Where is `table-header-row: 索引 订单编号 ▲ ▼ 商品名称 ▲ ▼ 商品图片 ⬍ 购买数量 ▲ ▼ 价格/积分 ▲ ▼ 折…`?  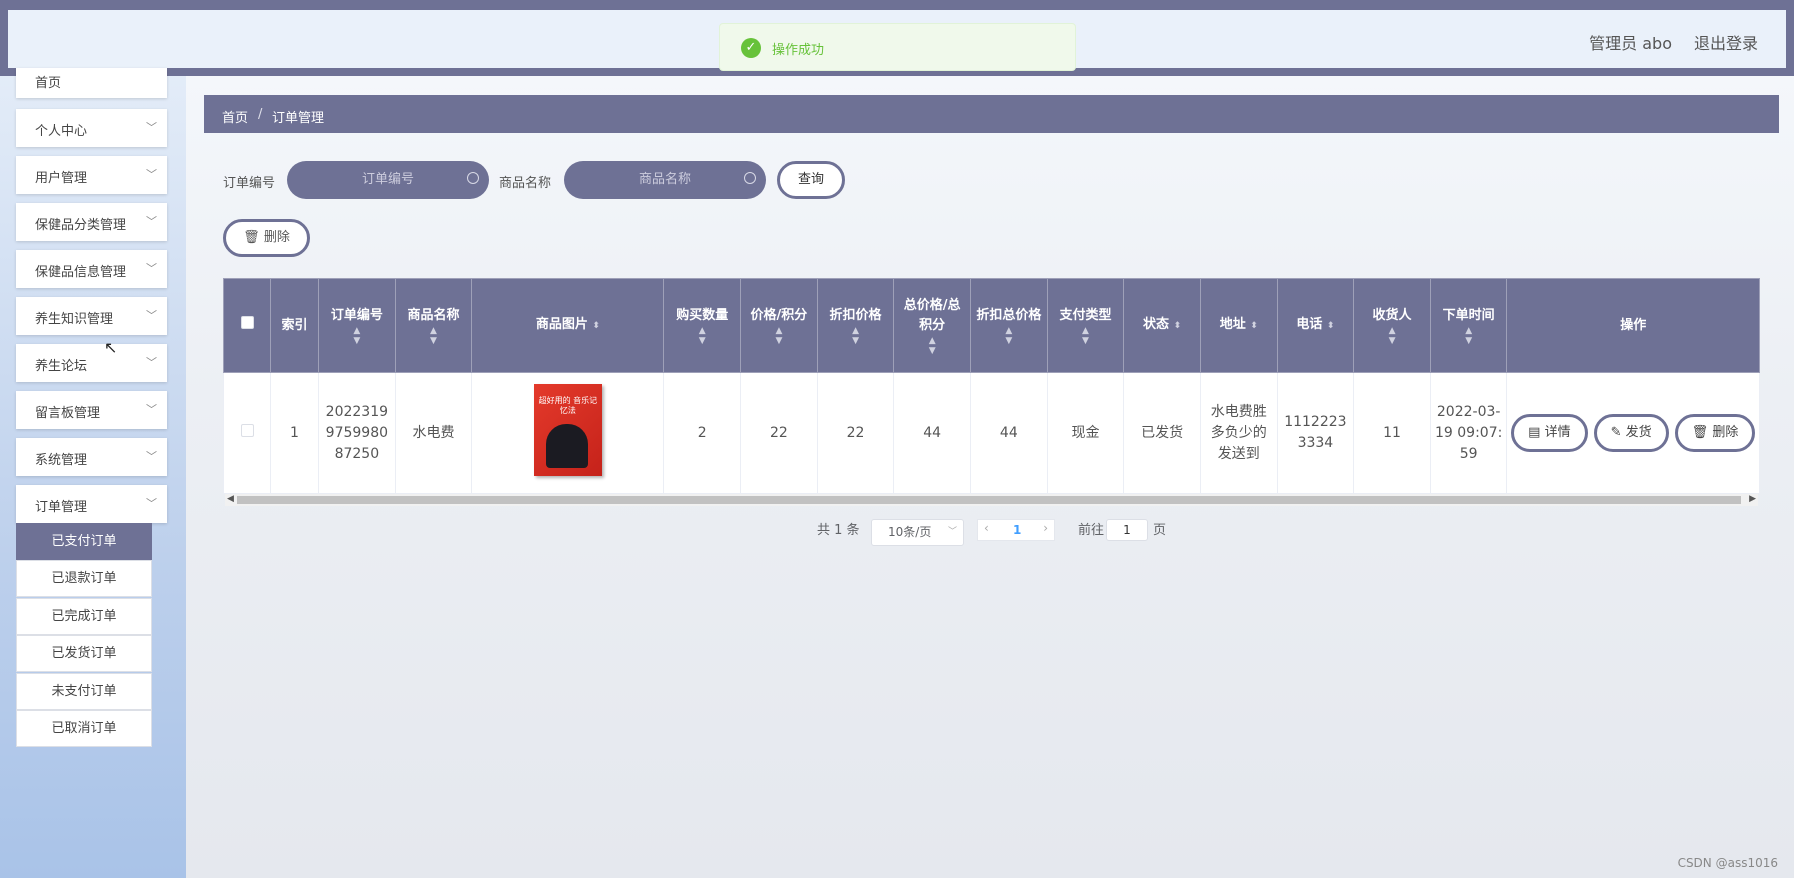
table-header-row: 索引 订单编号 ▲ ▼ 商品名称 ▲ ▼ 商品图片 ⬍ 购买数量 ▲ ▼ 价格/积分 ▲ ▼ 折… is located at coordinates (991, 325).